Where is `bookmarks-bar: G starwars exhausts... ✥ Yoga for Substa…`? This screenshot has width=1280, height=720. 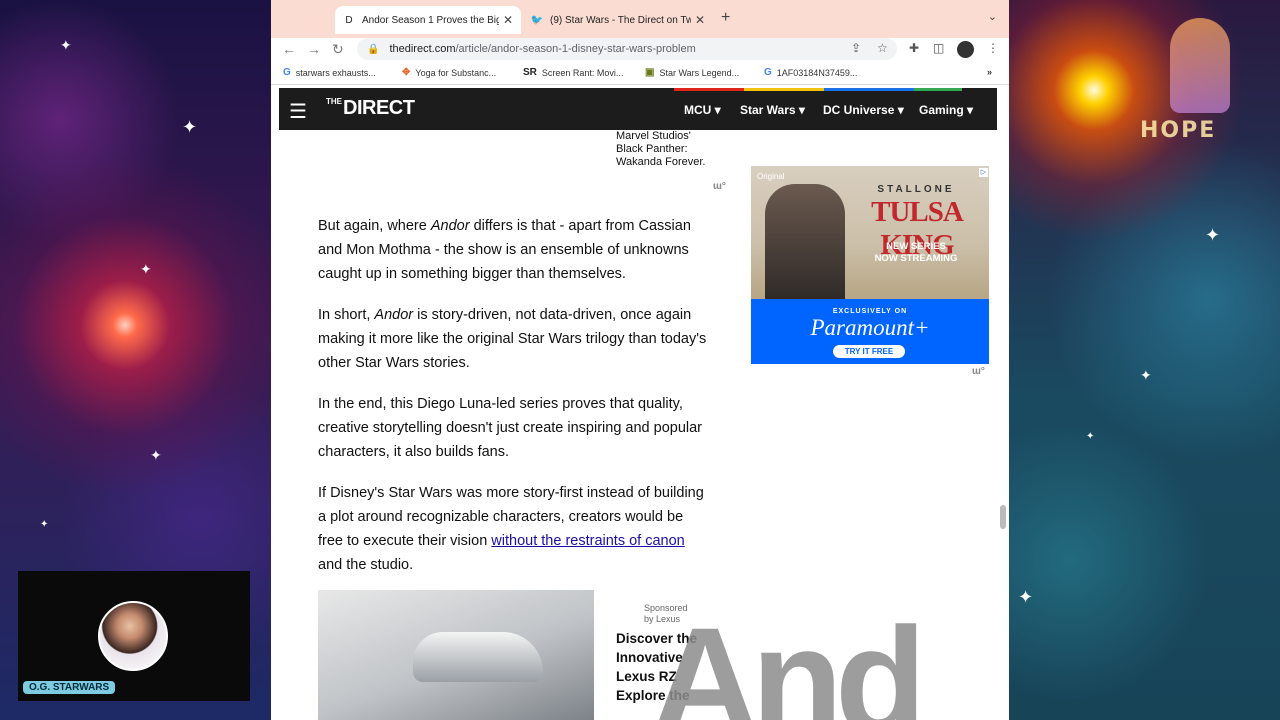
bookmarks-bar: G starwars exhausts... ✥ Yoga for Substa… is located at coordinates (640, 73).